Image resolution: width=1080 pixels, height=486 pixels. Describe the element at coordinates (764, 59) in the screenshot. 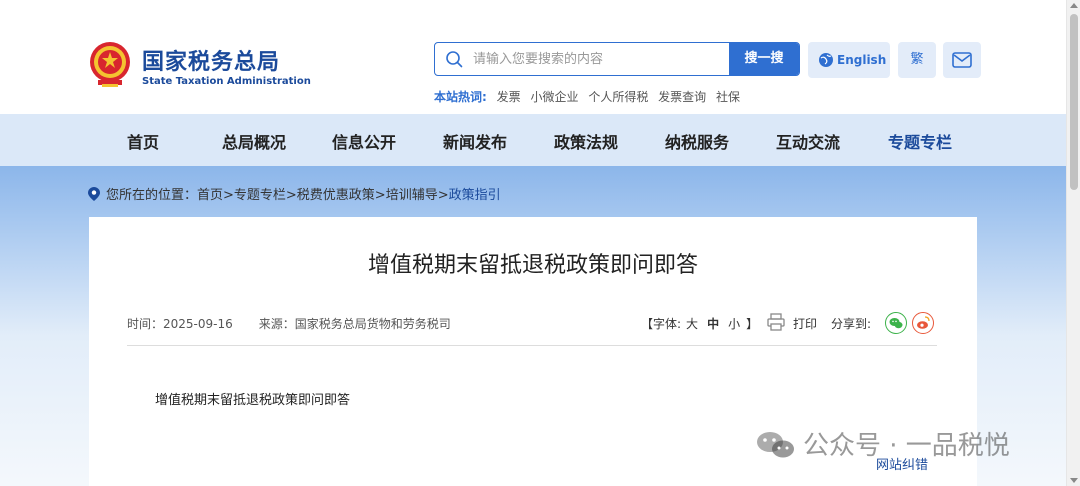

I see `search-button: 搜一搜` at that location.